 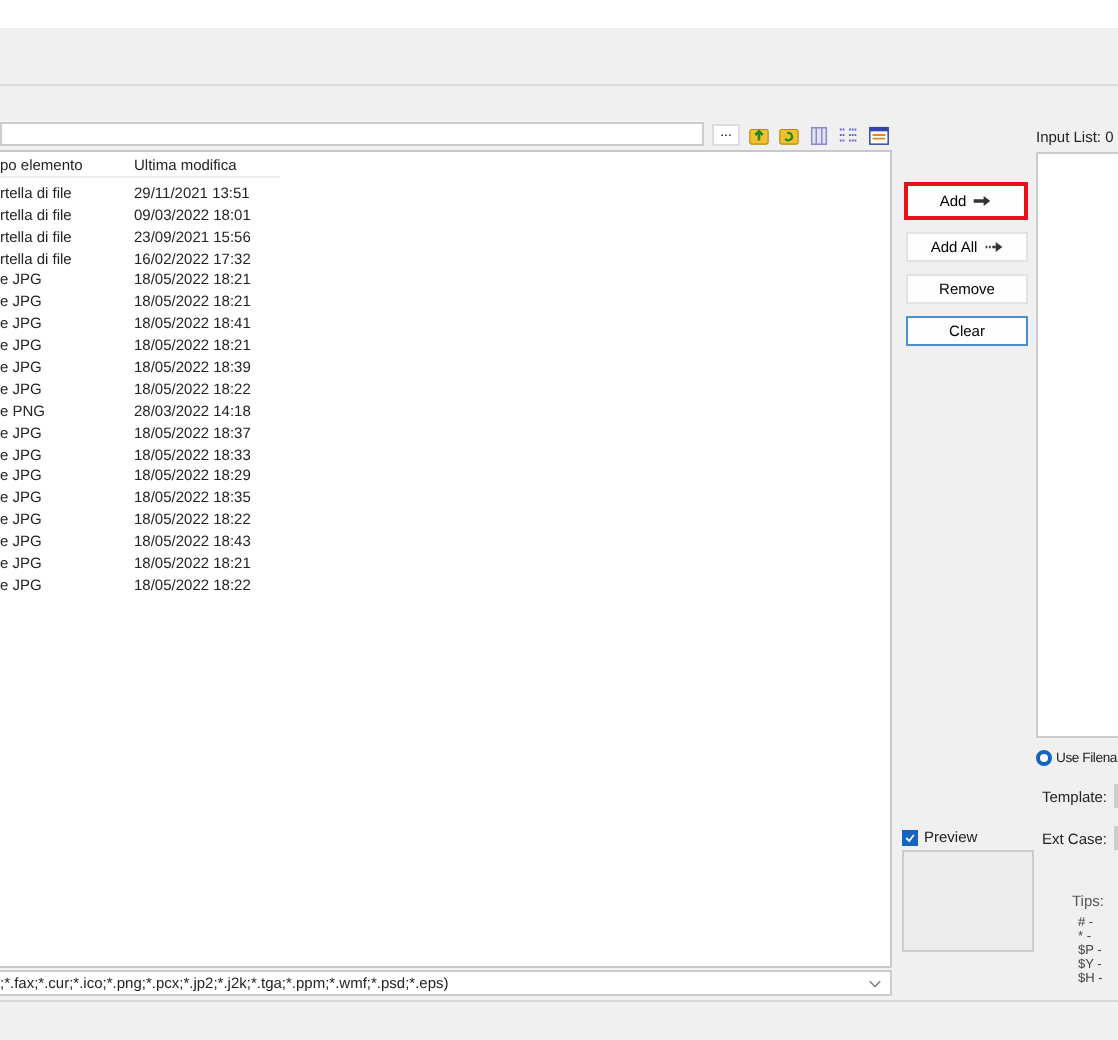 I want to click on dotted-arrow-icon, so click(x=993, y=247).